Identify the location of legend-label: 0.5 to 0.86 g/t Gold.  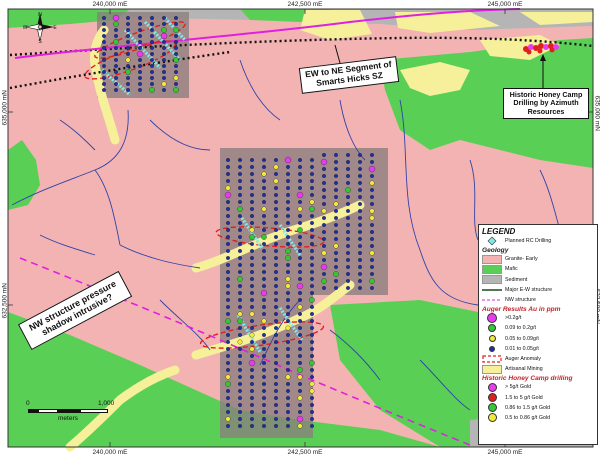
(528, 417).